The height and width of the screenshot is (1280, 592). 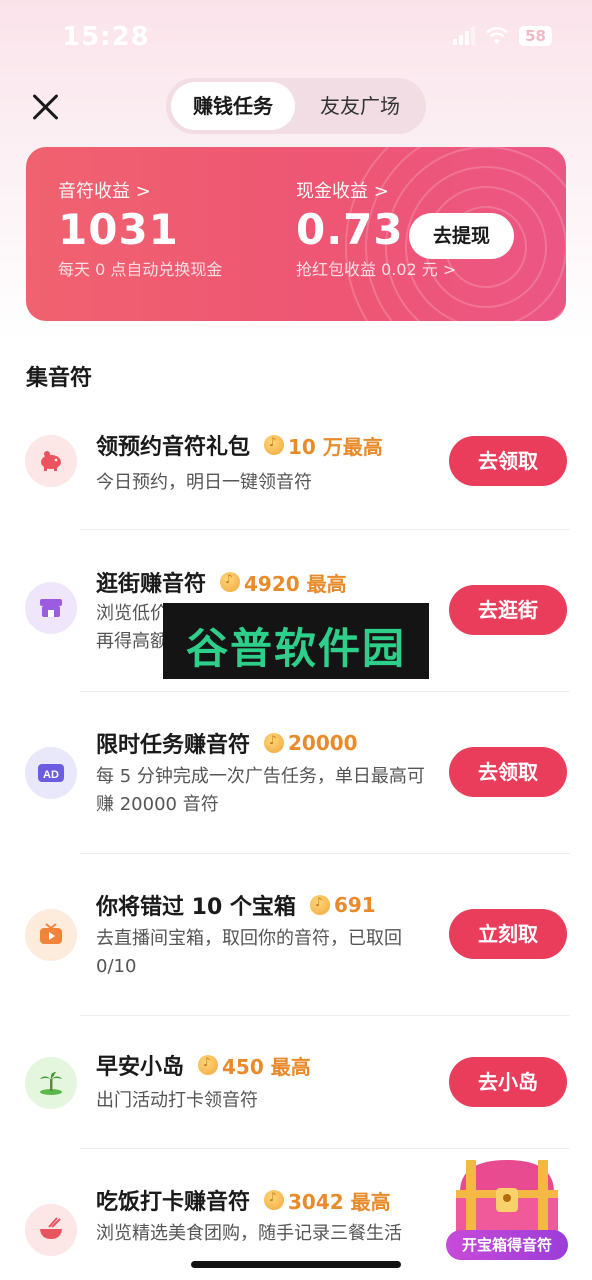 I want to click on shop-icon, so click(x=51, y=608).